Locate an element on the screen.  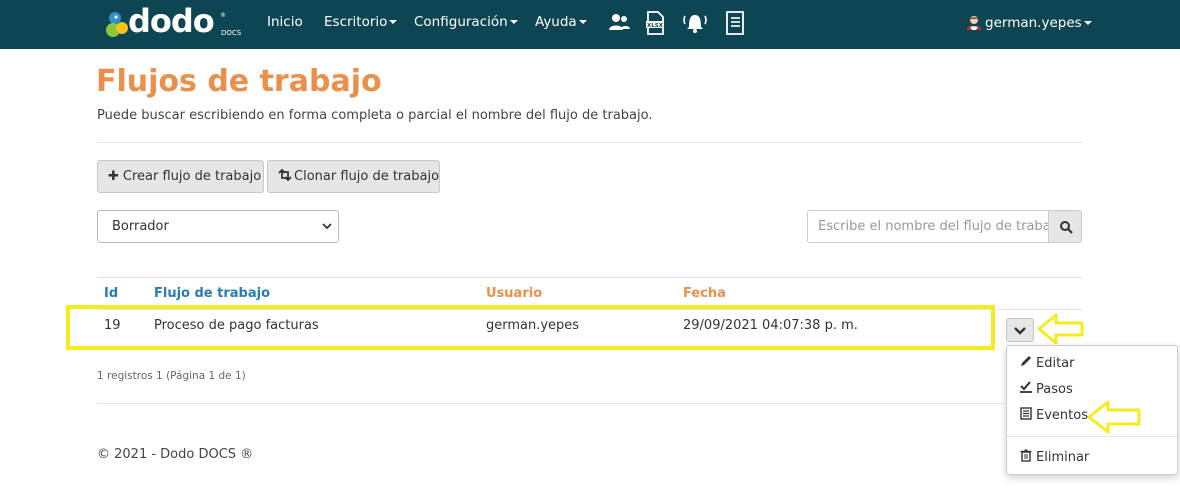
chevron-down-icon is located at coordinates (1020, 331).